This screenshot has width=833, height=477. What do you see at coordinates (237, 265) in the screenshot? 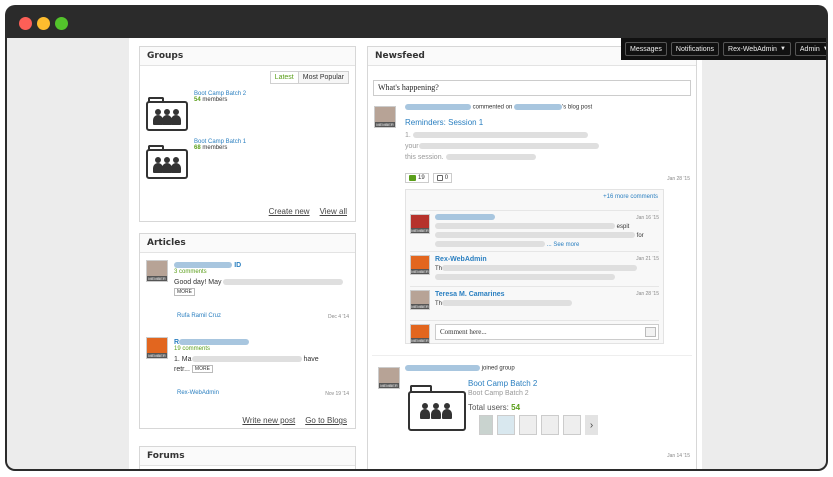
I see `article-title-link: ID` at bounding box center [237, 265].